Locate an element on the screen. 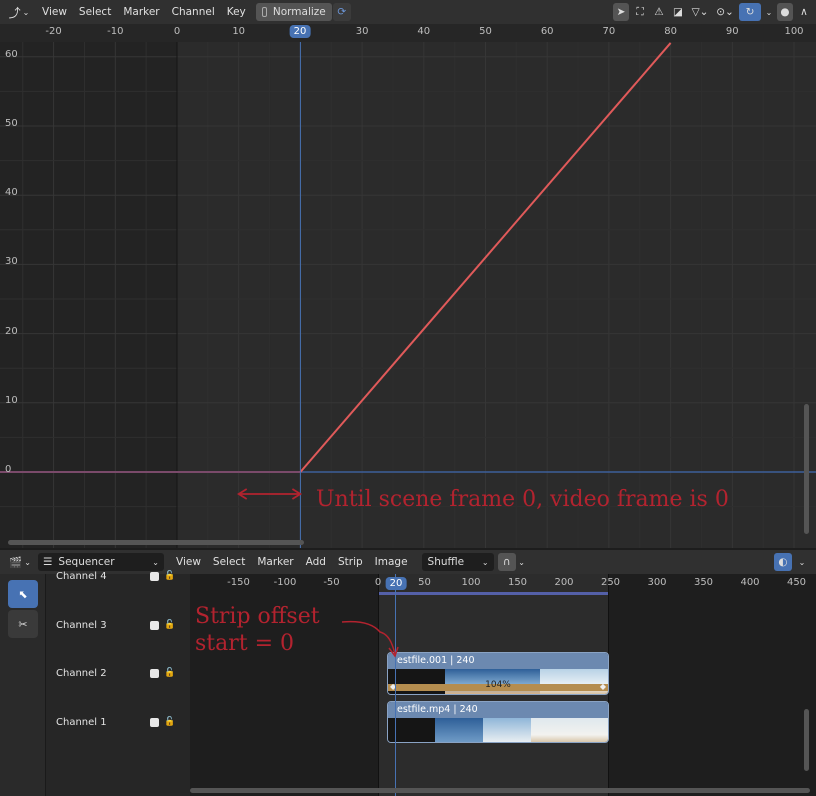 This screenshot has height=796, width=816. cursor-tool-button: ➤ is located at coordinates (621, 12).